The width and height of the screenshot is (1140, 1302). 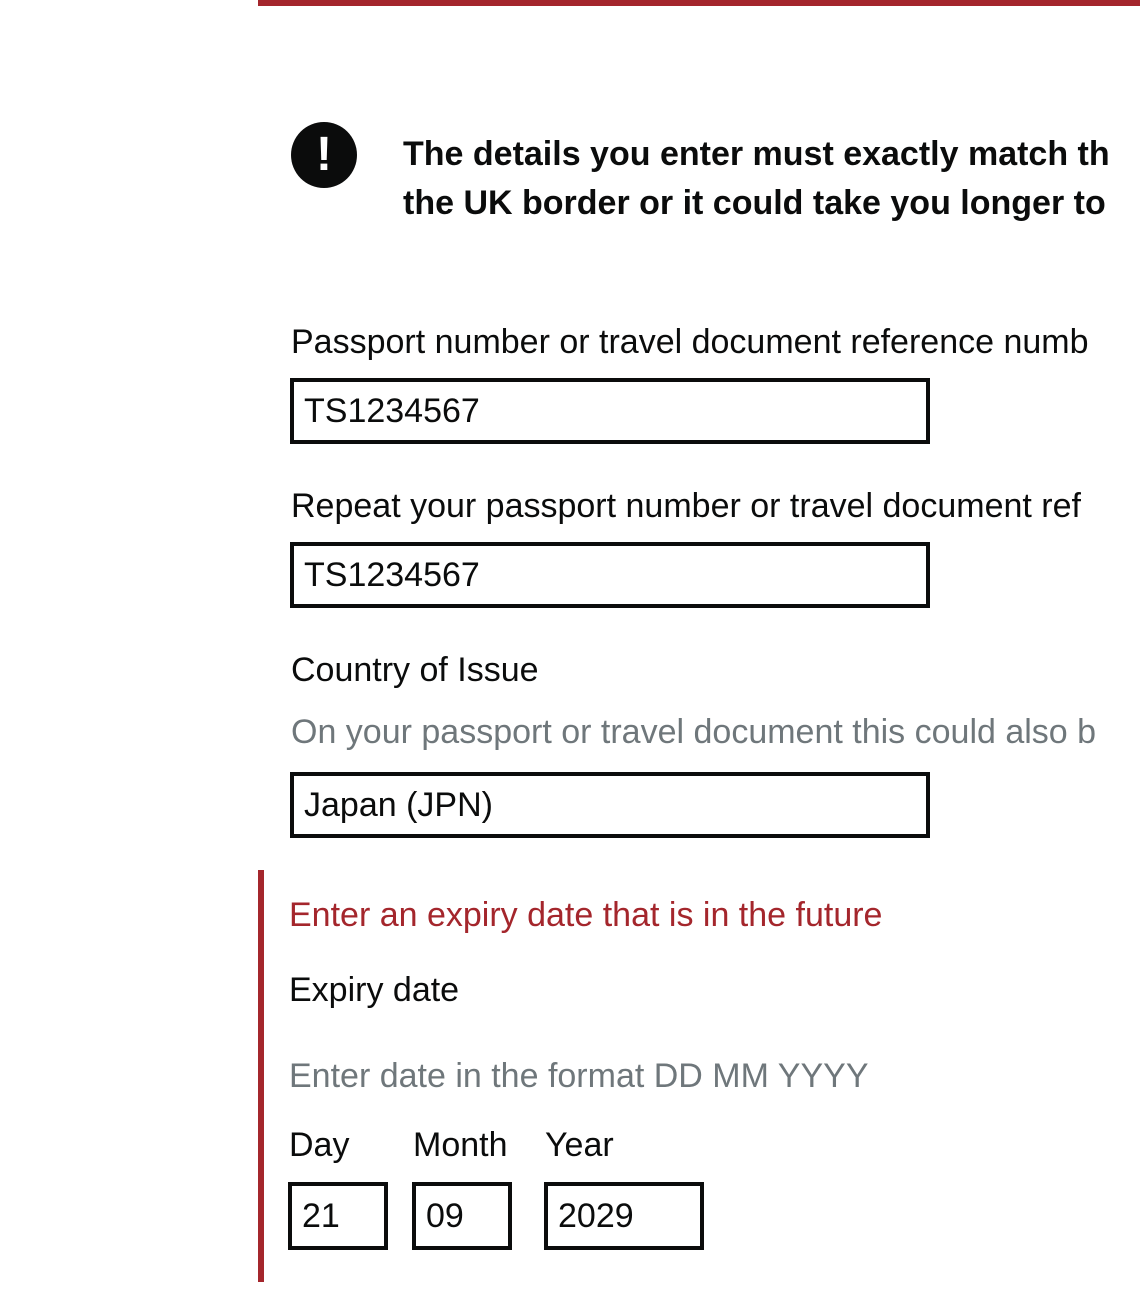 I want to click on country-of-issue-label: Country of Issue, so click(x=415, y=670).